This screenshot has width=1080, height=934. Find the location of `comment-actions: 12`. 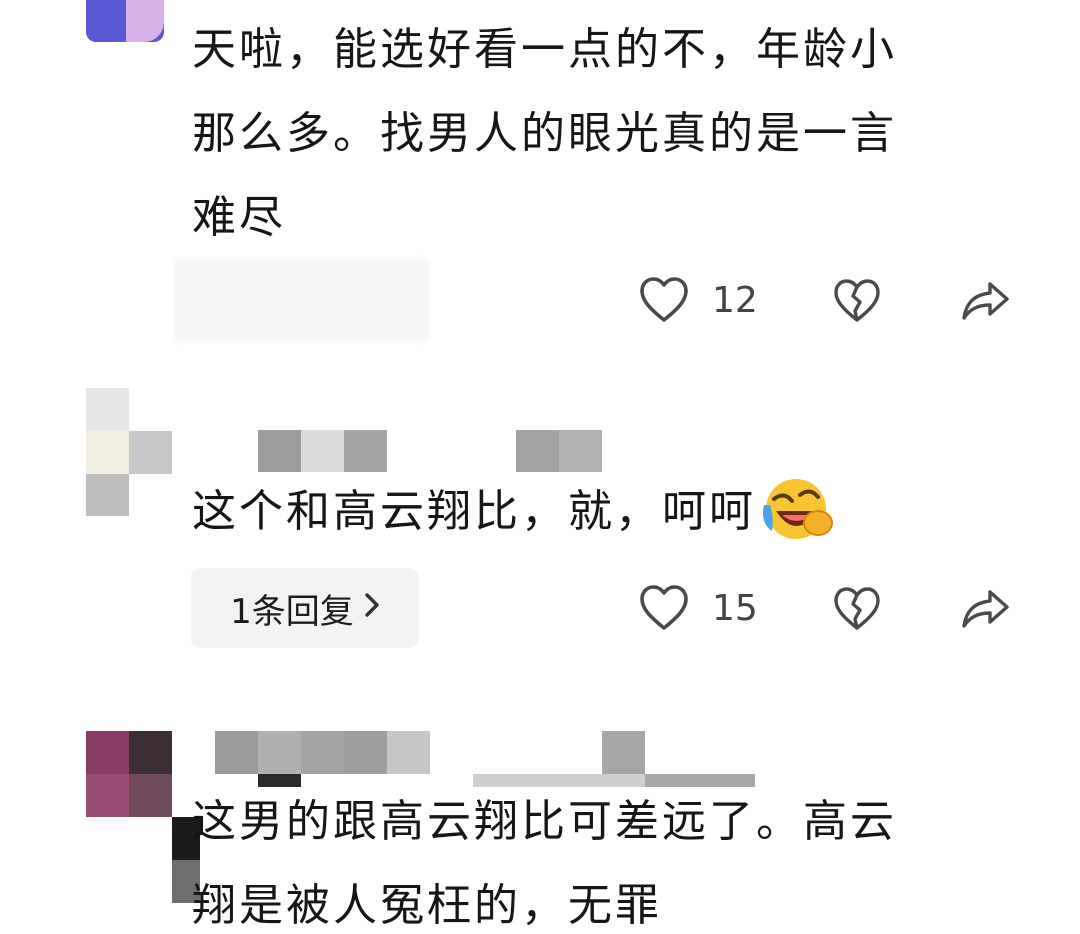

comment-actions: 12 is located at coordinates (540, 301).